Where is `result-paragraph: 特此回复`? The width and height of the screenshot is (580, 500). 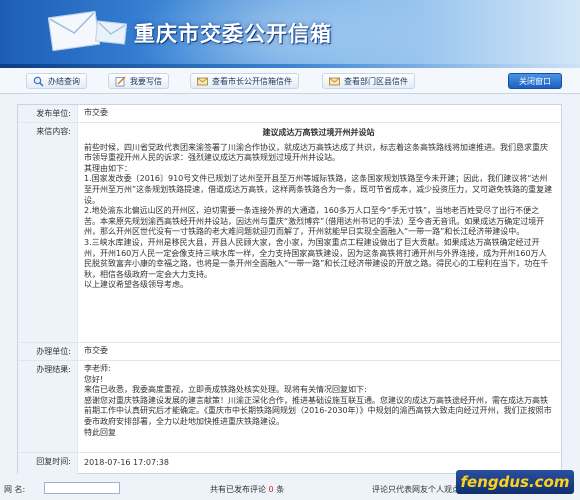 result-paragraph: 特此回复 is located at coordinates (100, 432).